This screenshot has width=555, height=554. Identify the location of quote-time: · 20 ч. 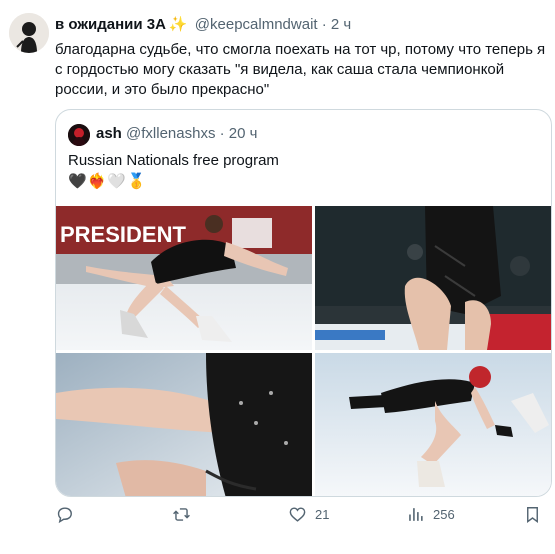
(239, 133).